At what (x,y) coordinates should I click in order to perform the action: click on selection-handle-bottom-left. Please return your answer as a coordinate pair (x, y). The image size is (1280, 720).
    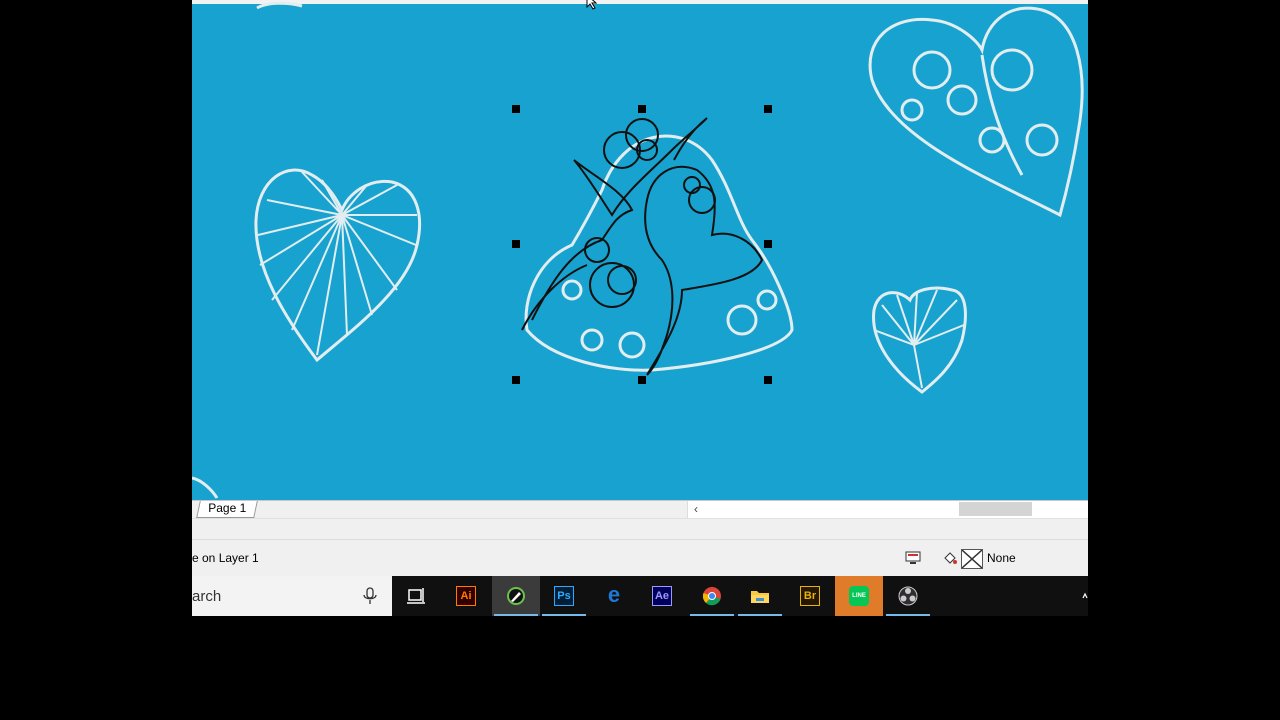
    Looking at the image, I should click on (516, 380).